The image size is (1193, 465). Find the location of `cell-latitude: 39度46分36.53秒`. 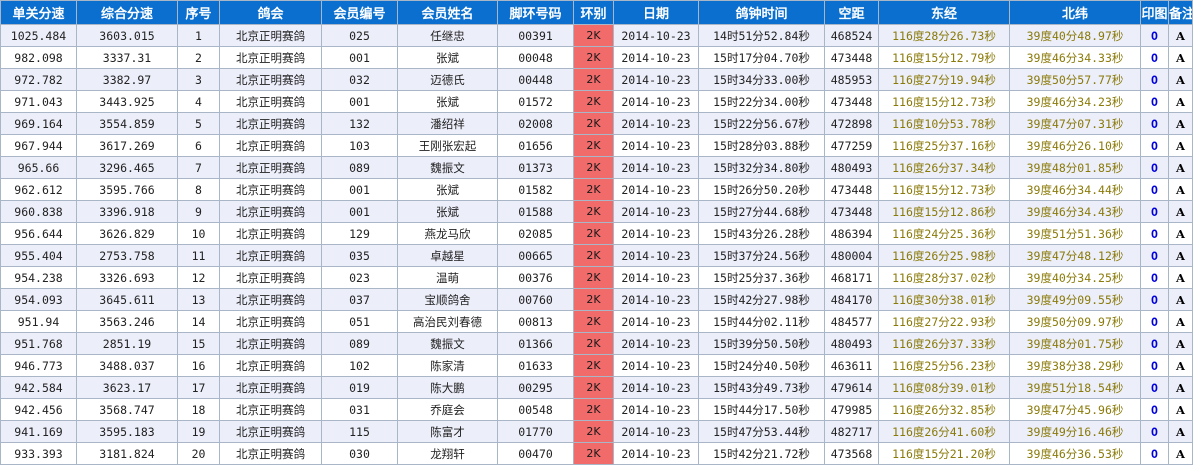

cell-latitude: 39度46分36.53秒 is located at coordinates (1075, 453).